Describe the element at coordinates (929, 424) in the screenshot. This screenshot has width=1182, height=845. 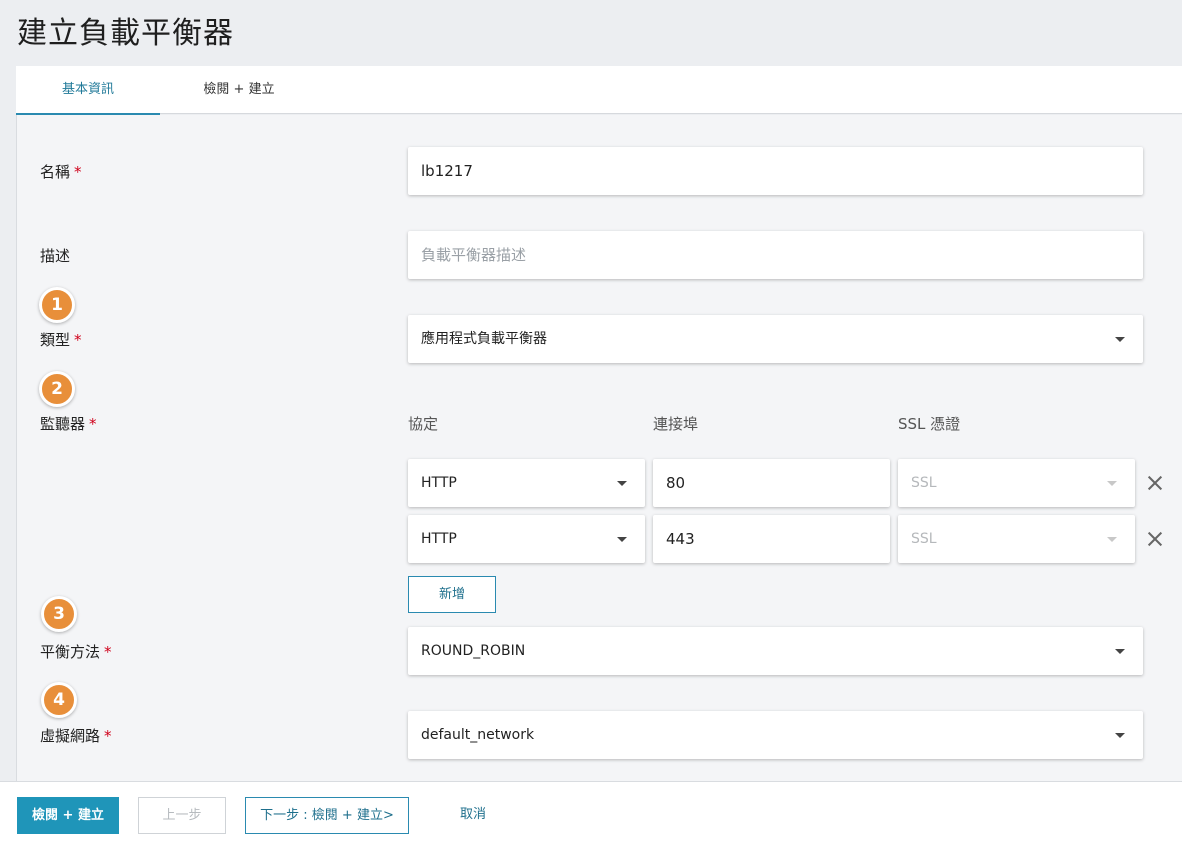
I see `ssl-header: SSL 憑證` at that location.